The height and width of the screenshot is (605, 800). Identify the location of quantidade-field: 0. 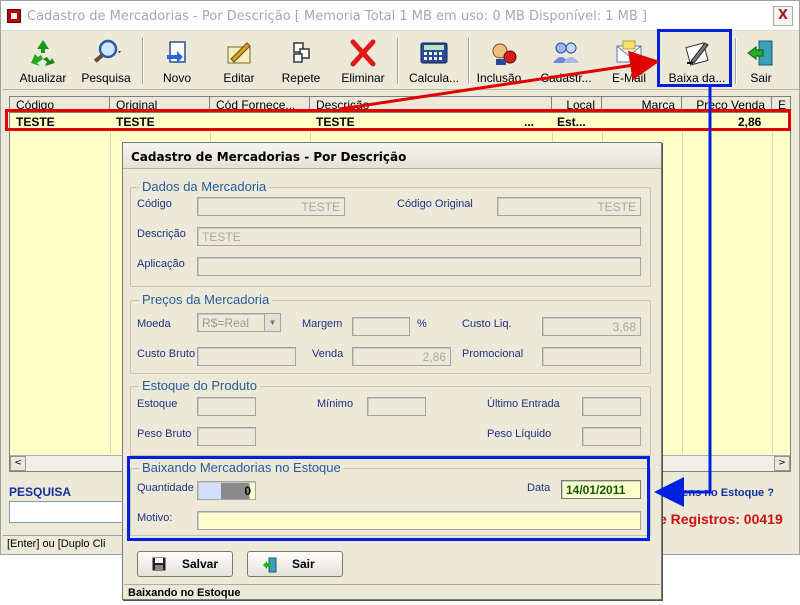
(226, 490).